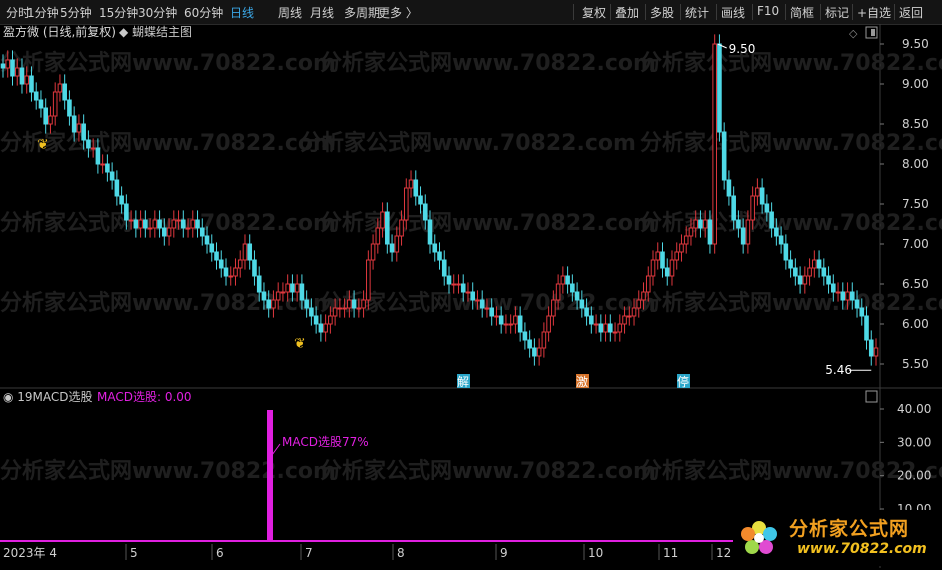 The width and height of the screenshot is (942, 570). I want to click on price-tick-label: 9.50, so click(915, 44).